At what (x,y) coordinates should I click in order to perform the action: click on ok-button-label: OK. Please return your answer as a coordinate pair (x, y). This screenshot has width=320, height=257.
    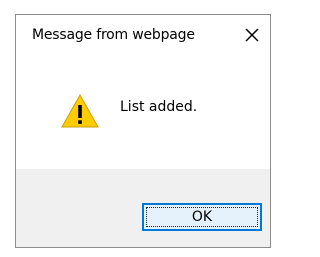
    Looking at the image, I should click on (202, 217).